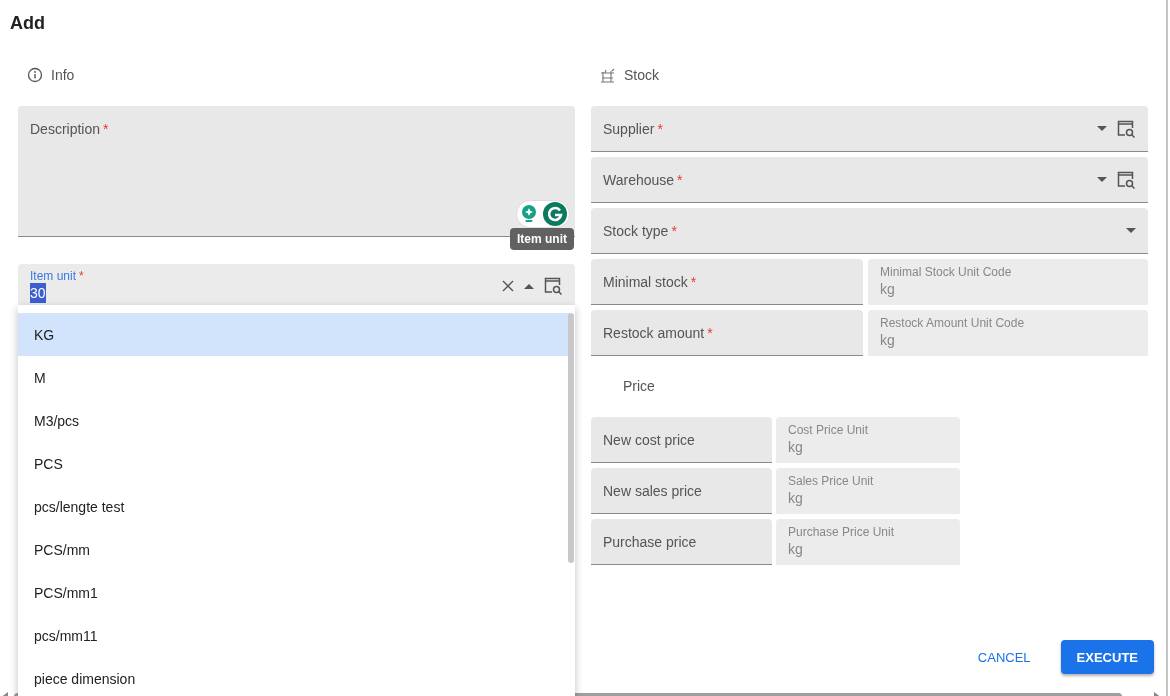 The width and height of the screenshot is (1170, 696). What do you see at coordinates (633, 128) in the screenshot?
I see `field-label: Supplier *` at bounding box center [633, 128].